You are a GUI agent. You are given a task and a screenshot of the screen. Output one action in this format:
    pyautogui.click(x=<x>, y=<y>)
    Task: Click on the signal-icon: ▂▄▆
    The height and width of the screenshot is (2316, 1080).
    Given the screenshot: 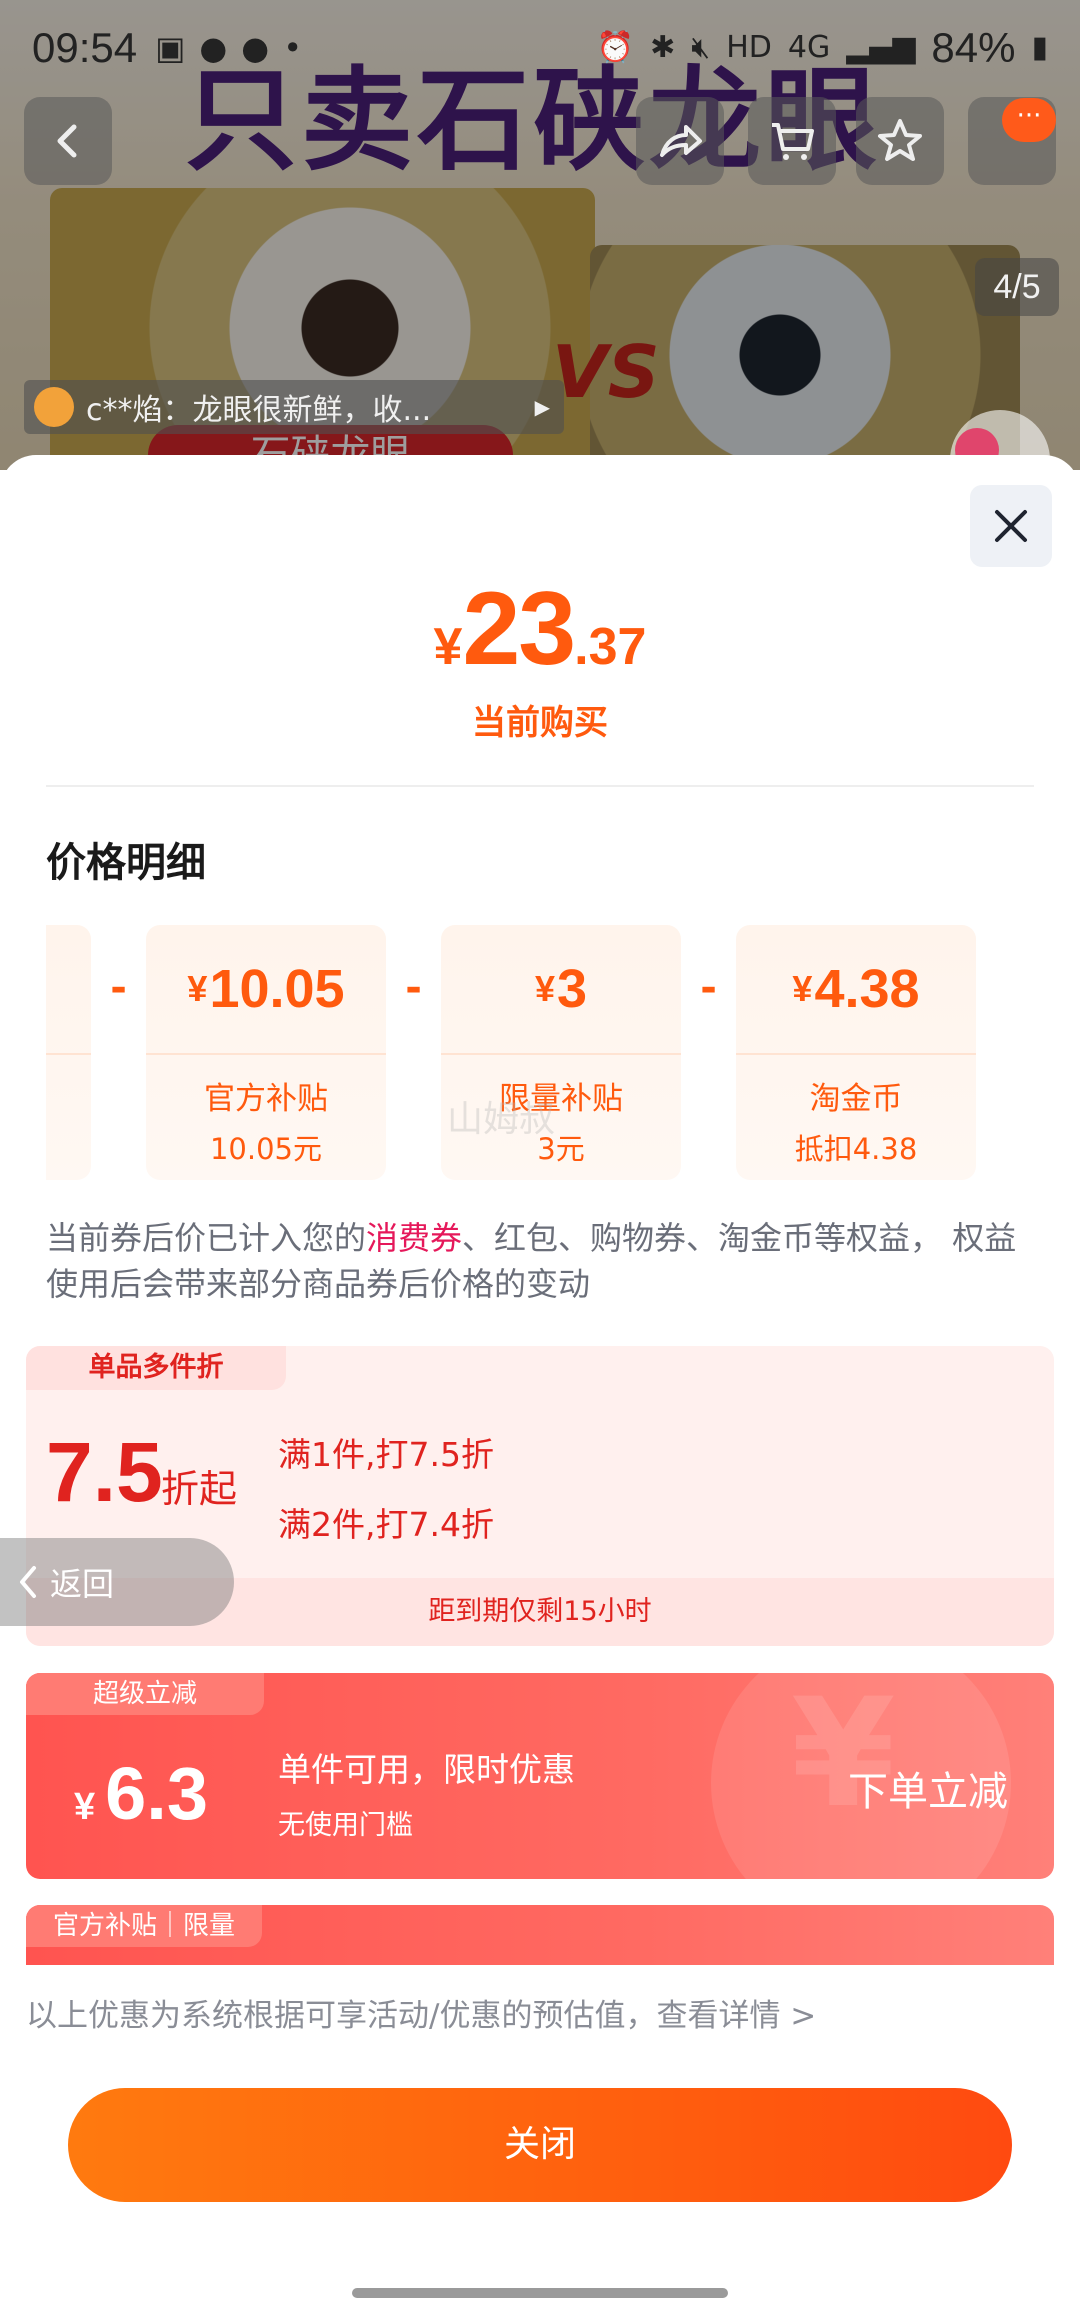 What is the action you would take?
    pyautogui.click(x=881, y=47)
    